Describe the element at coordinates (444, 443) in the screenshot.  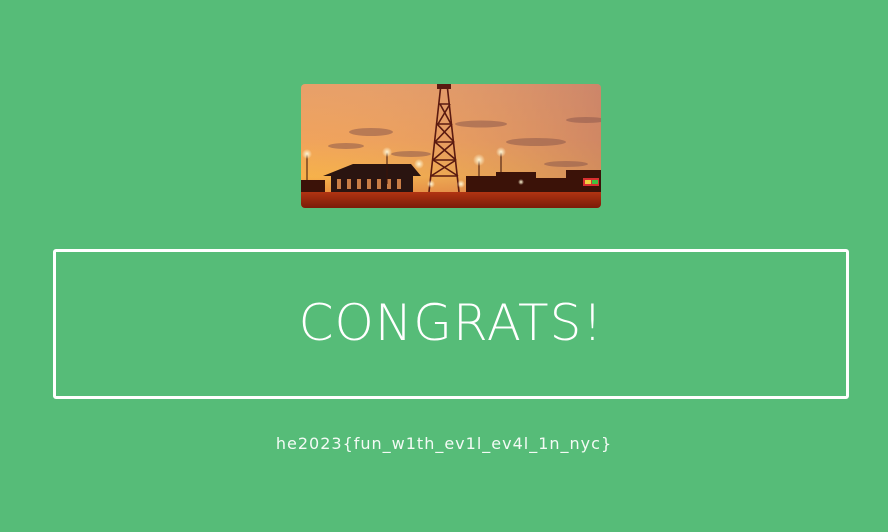
I see `flag-text: he2023{fun_w1th_ev1l_ev4l_1n_nyc}` at that location.